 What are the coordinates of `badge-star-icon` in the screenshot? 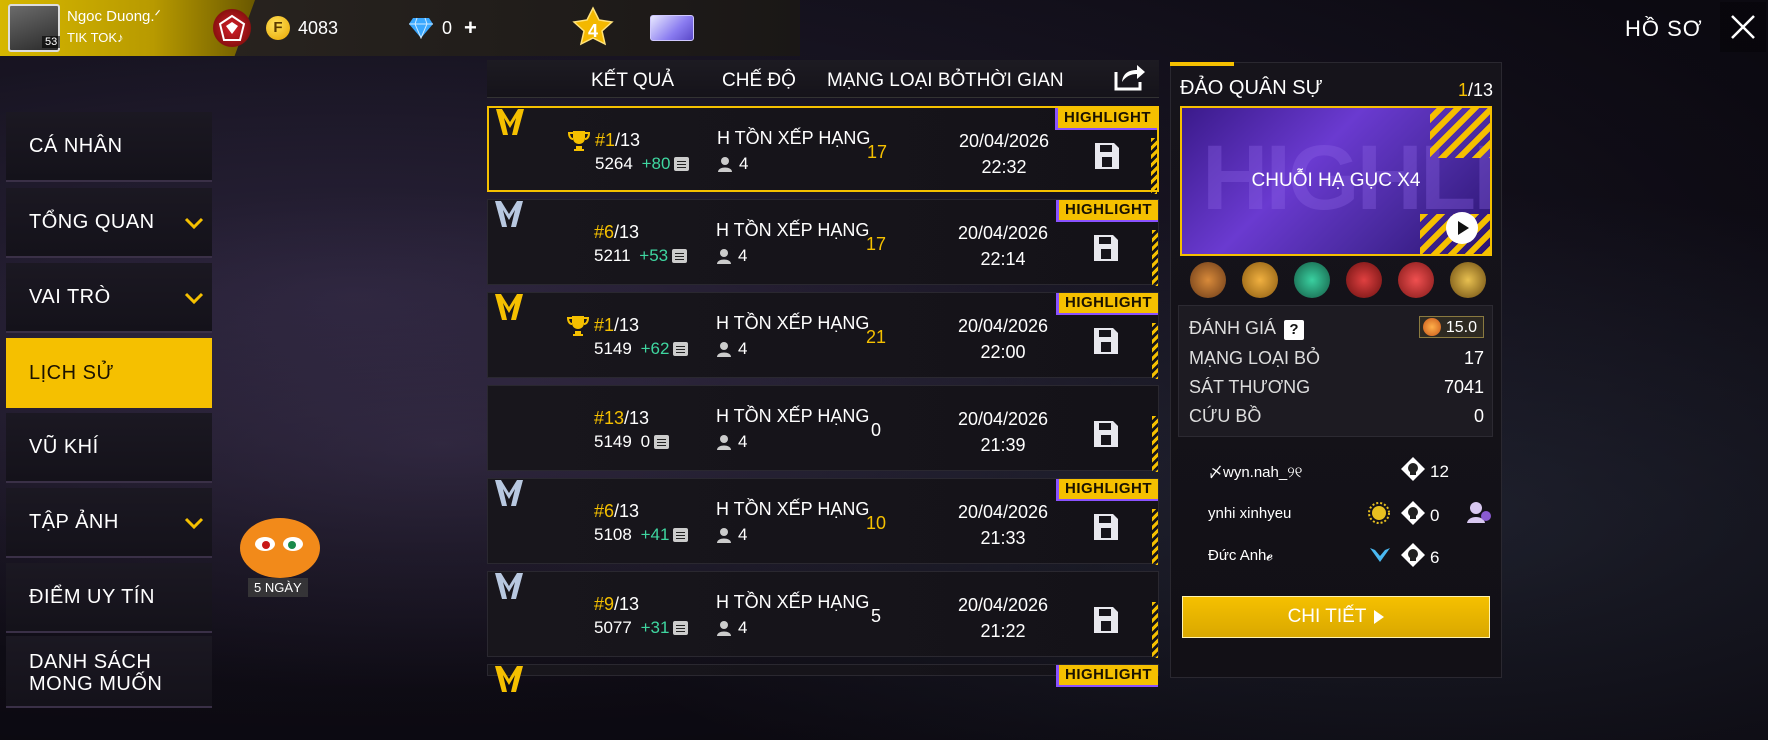 It's located at (1468, 280).